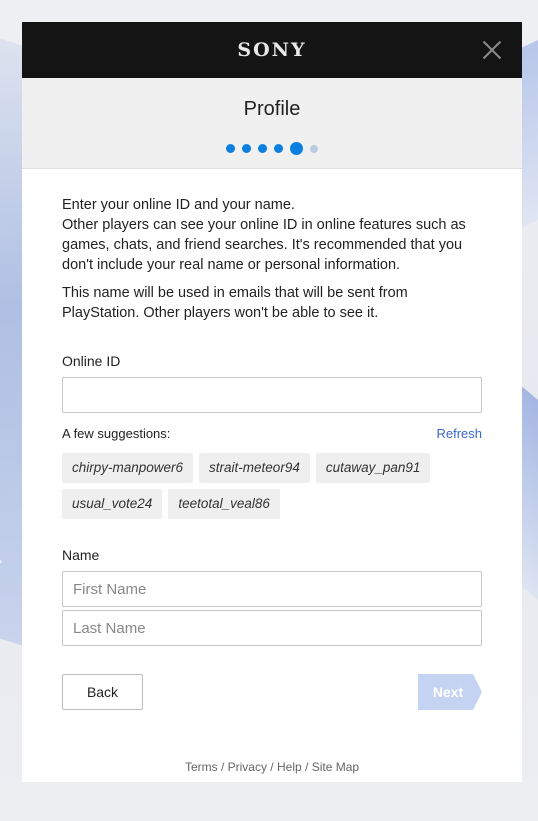 The image size is (538, 821). I want to click on navigation-buttons: Back Next, so click(272, 692).